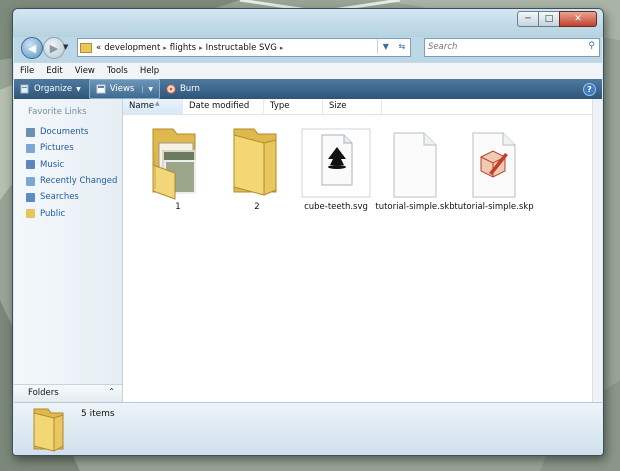 Image resolution: width=620 pixels, height=471 pixels. I want to click on details-pane: 5 items, so click(308, 428).